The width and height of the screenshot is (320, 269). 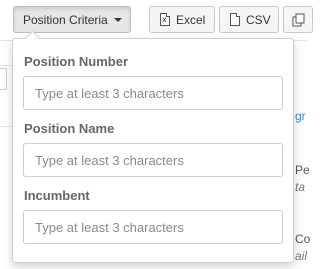 I want to click on caret-down-icon, so click(x=117, y=20).